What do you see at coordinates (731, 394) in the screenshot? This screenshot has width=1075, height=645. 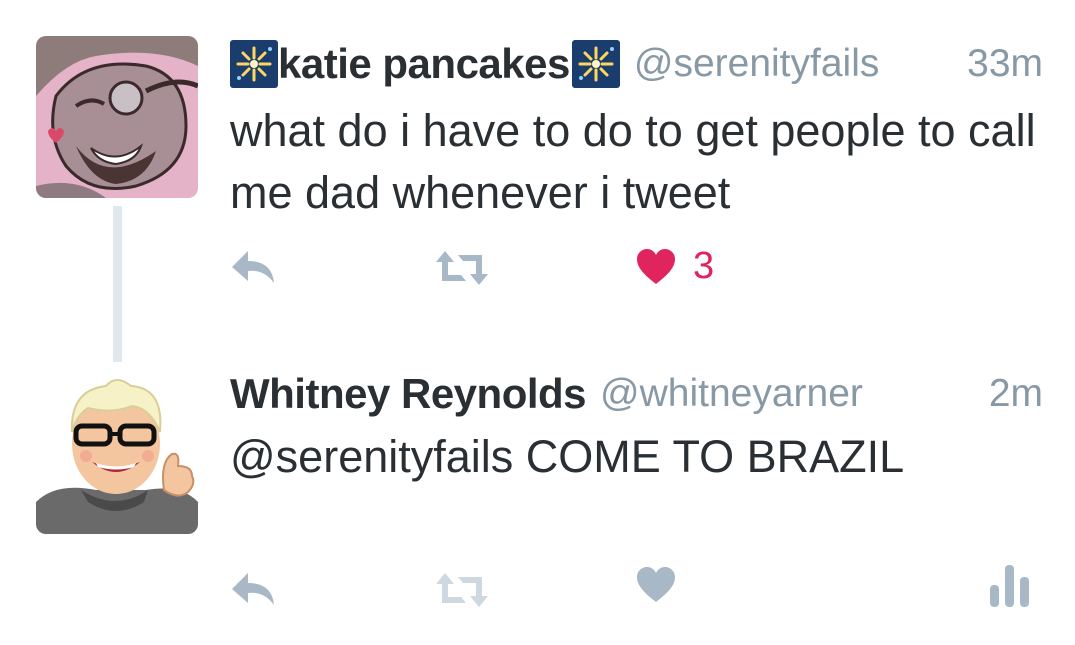 I see `handle: @whitneyarner` at bounding box center [731, 394].